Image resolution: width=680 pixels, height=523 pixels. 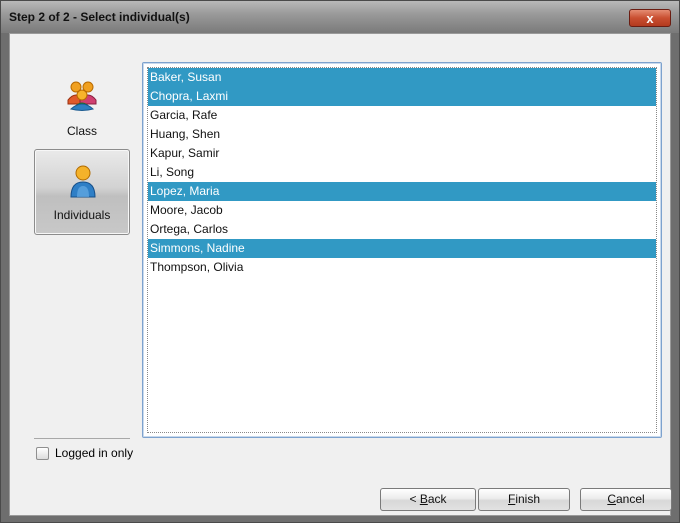 What do you see at coordinates (402, 96) in the screenshot?
I see `list-item: Chopra, Laxmi` at bounding box center [402, 96].